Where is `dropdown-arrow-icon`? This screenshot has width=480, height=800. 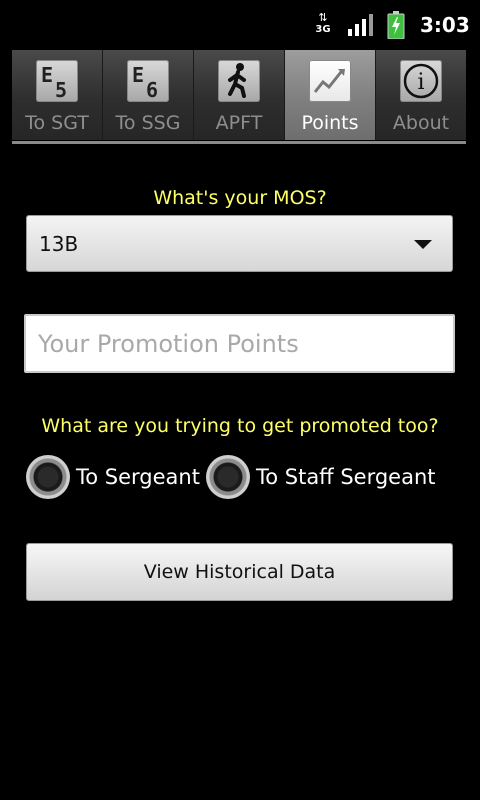 dropdown-arrow-icon is located at coordinates (423, 244).